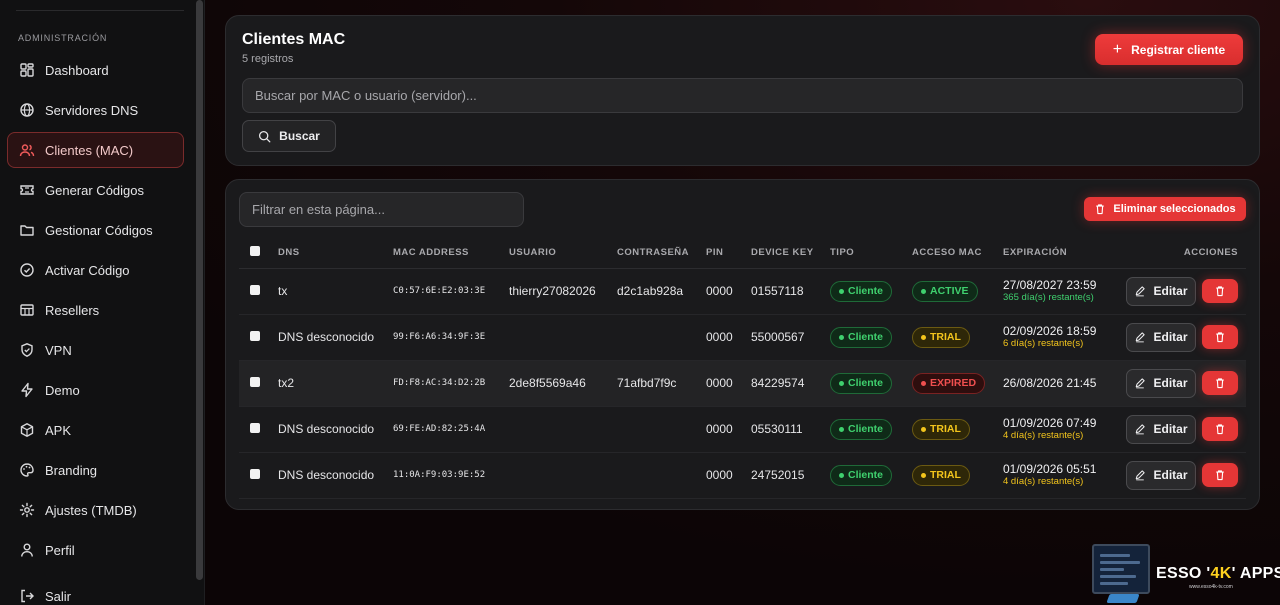 This screenshot has height=605, width=1280. I want to click on sidebar-item-resellers: Resellers, so click(95, 310).